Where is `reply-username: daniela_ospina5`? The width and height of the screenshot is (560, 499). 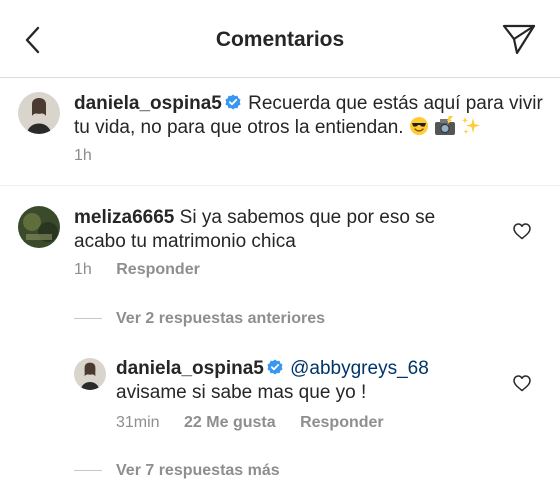 reply-username: daniela_ospina5 is located at coordinates (190, 368).